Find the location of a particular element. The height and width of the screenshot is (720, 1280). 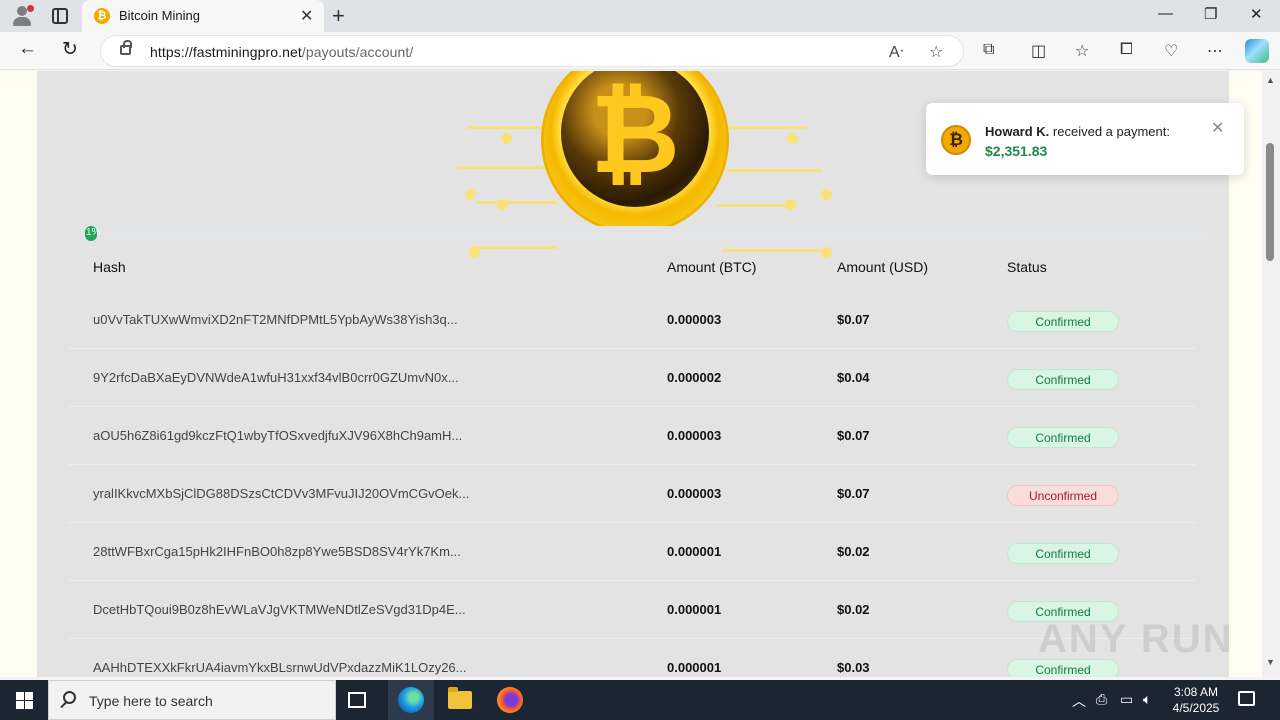

edge-browser-icon is located at coordinates (411, 700).